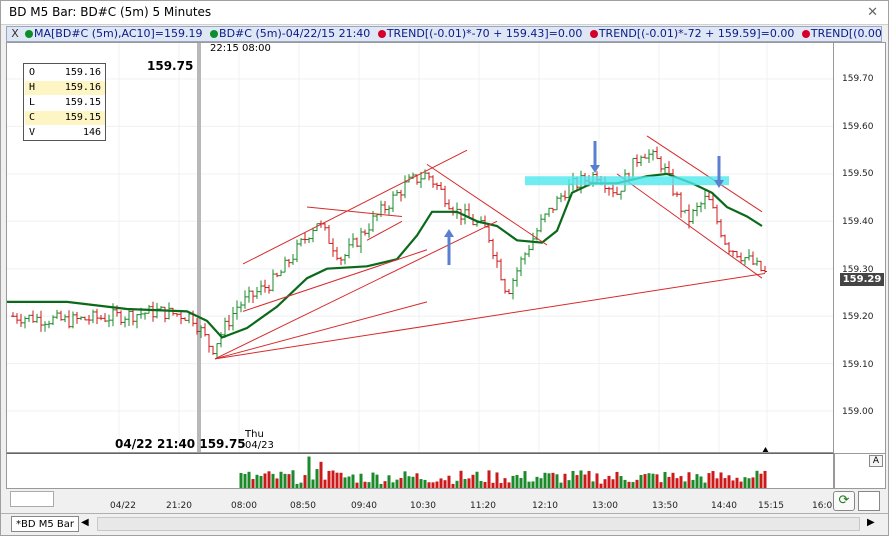 The width and height of the screenshot is (889, 536). I want to click on volume-scale-button: A, so click(876, 461).